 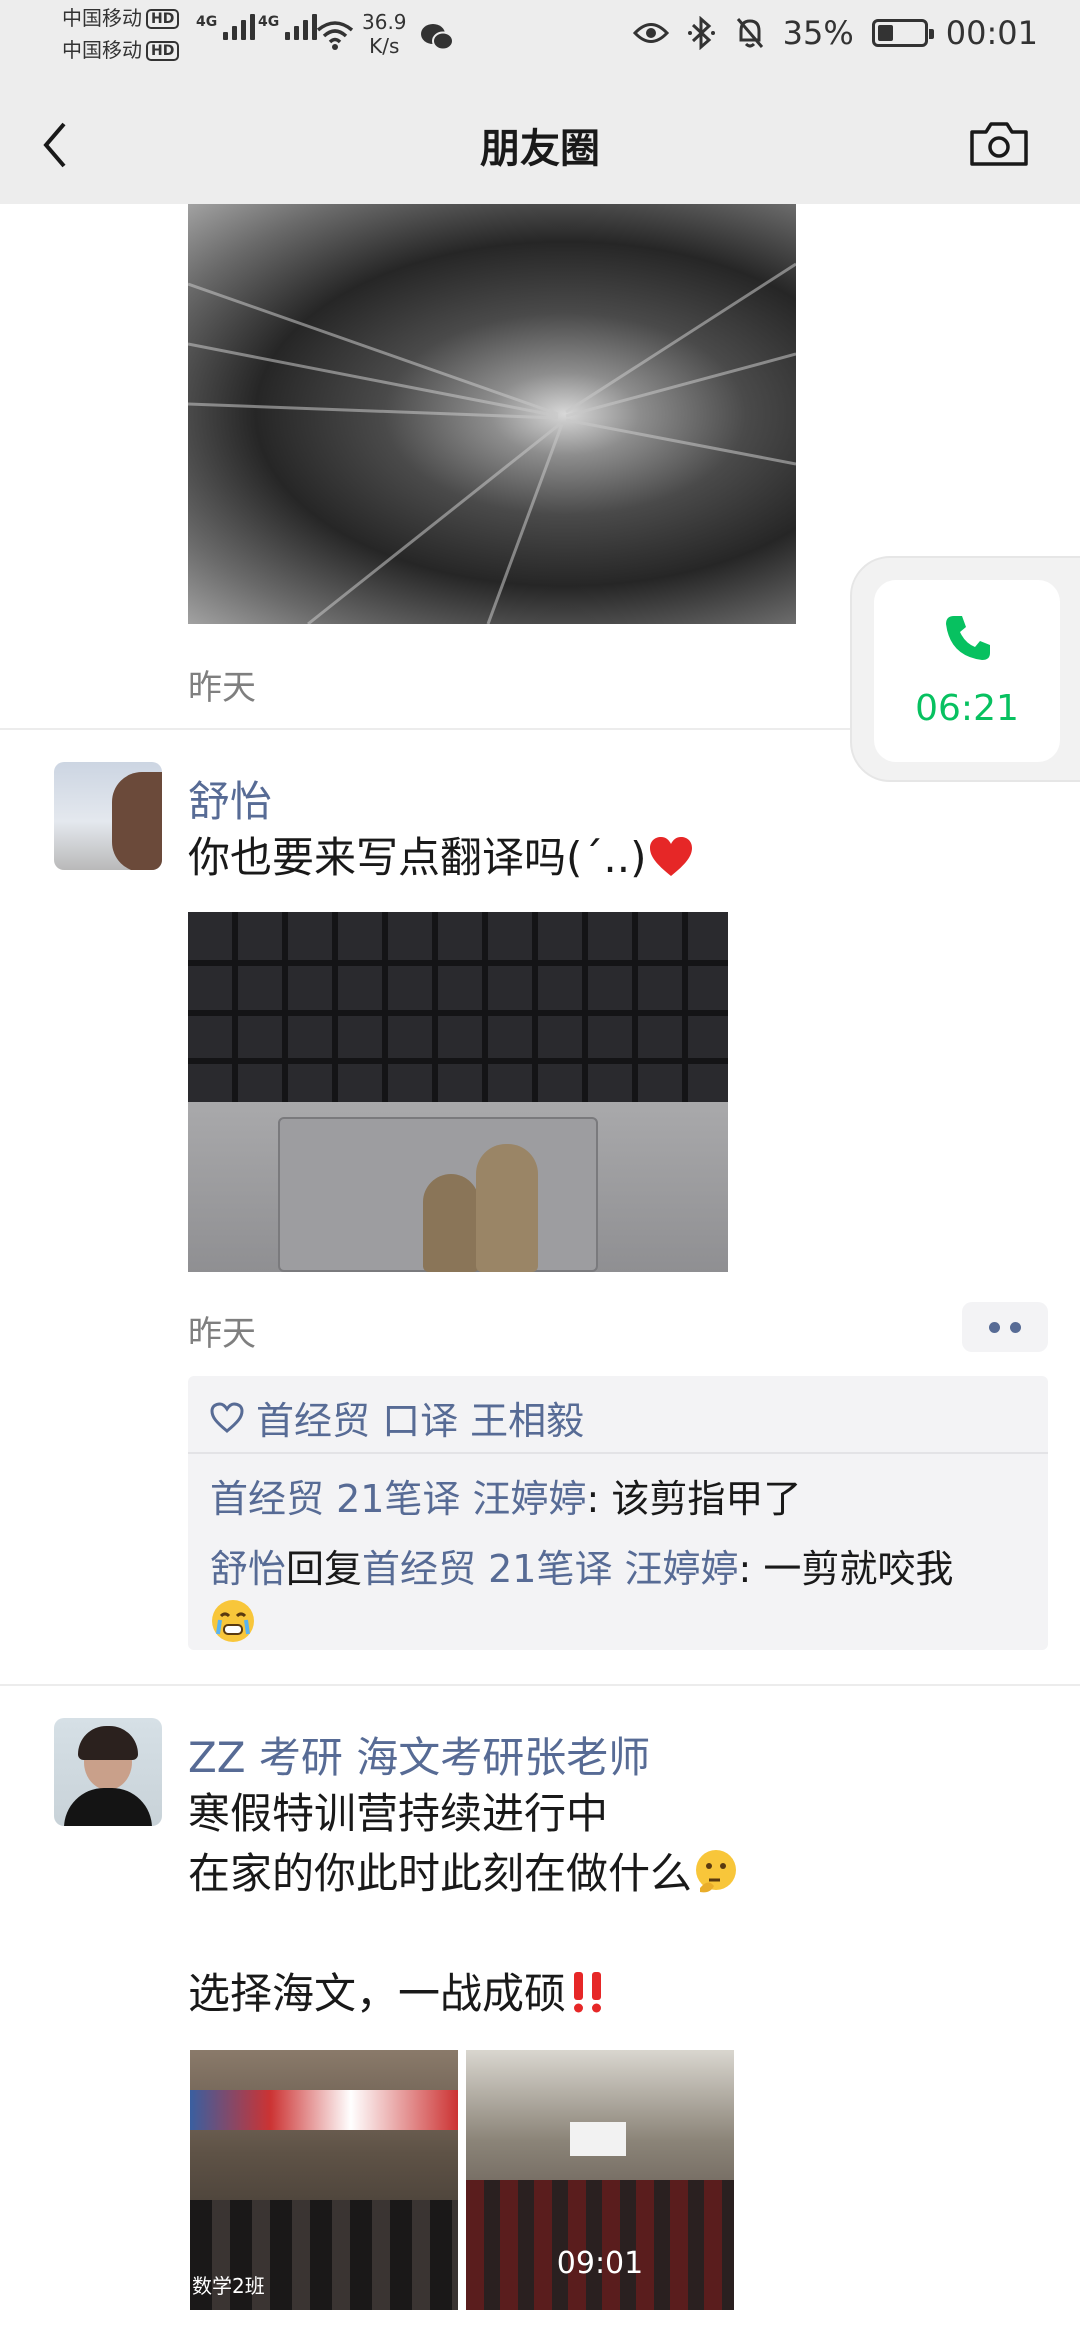 I want to click on signal-2-icon: 4G, so click(x=288, y=27).